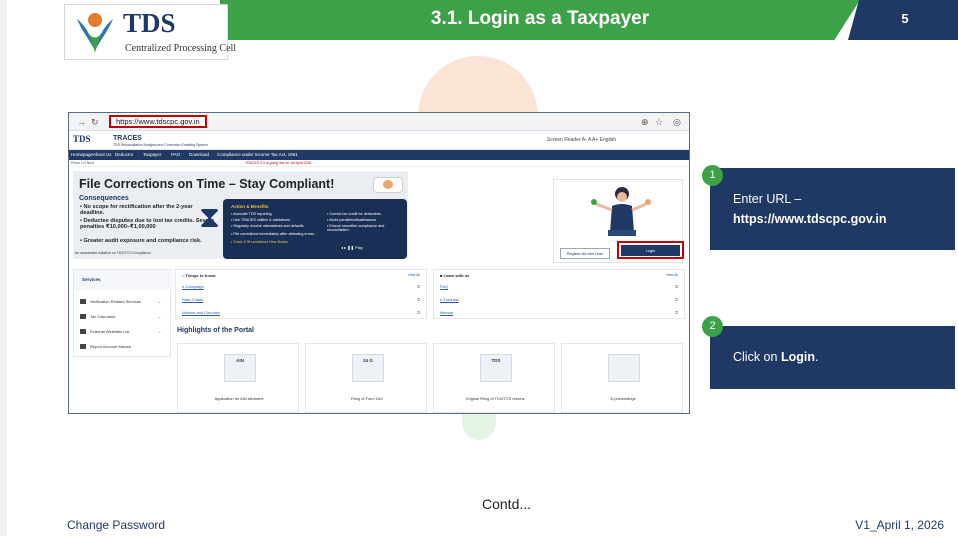 The width and height of the screenshot is (958, 536). Describe the element at coordinates (175, 154) in the screenshot. I see `nav-pao: PAO` at that location.